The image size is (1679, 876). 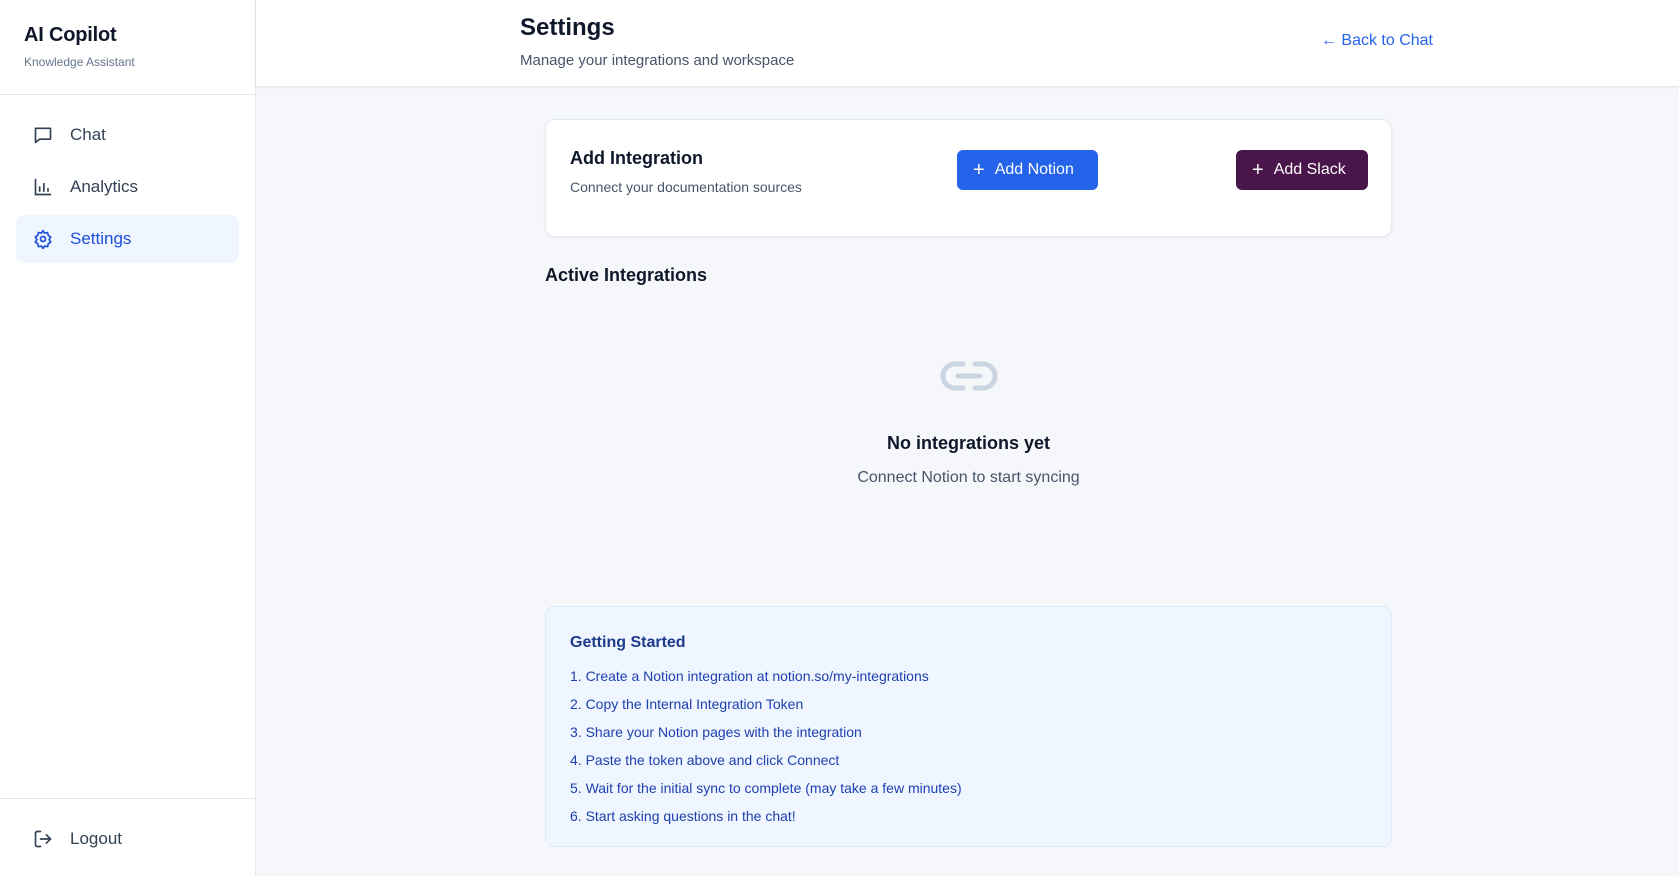 I want to click on bar-chart-icon, so click(x=43, y=187).